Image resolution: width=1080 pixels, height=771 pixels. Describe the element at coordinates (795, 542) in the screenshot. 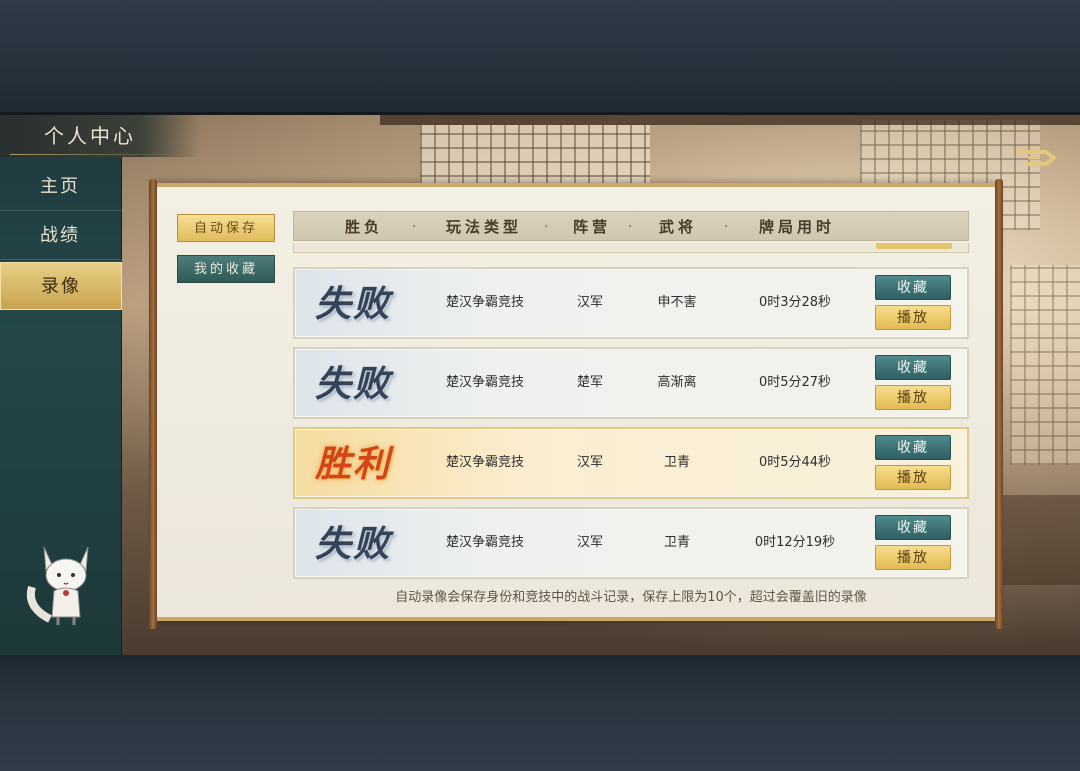

I see `duration-cell: 0时12分19秒` at that location.